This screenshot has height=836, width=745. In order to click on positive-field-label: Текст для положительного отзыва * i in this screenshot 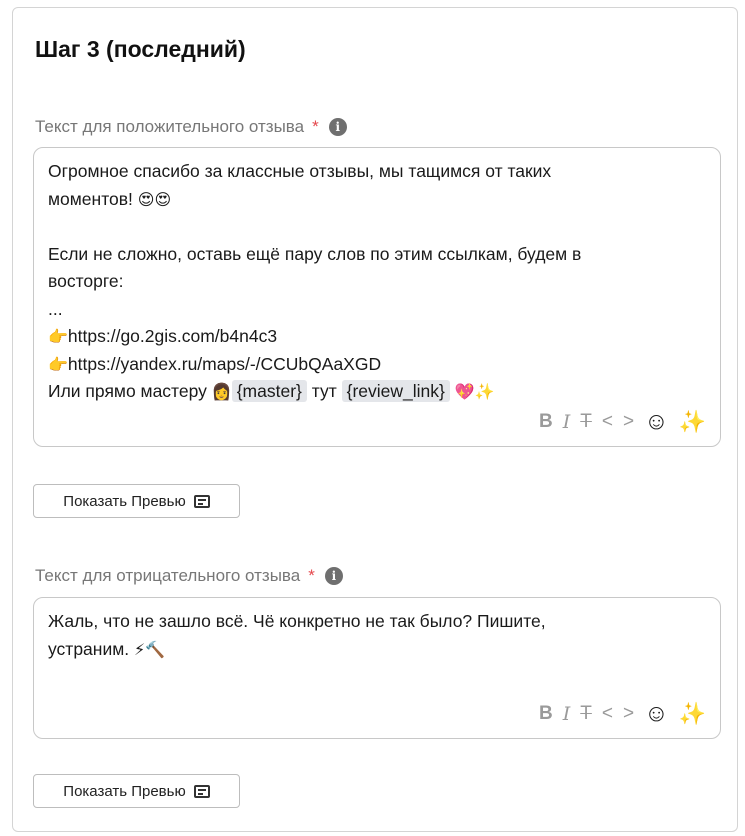, I will do `click(191, 127)`.